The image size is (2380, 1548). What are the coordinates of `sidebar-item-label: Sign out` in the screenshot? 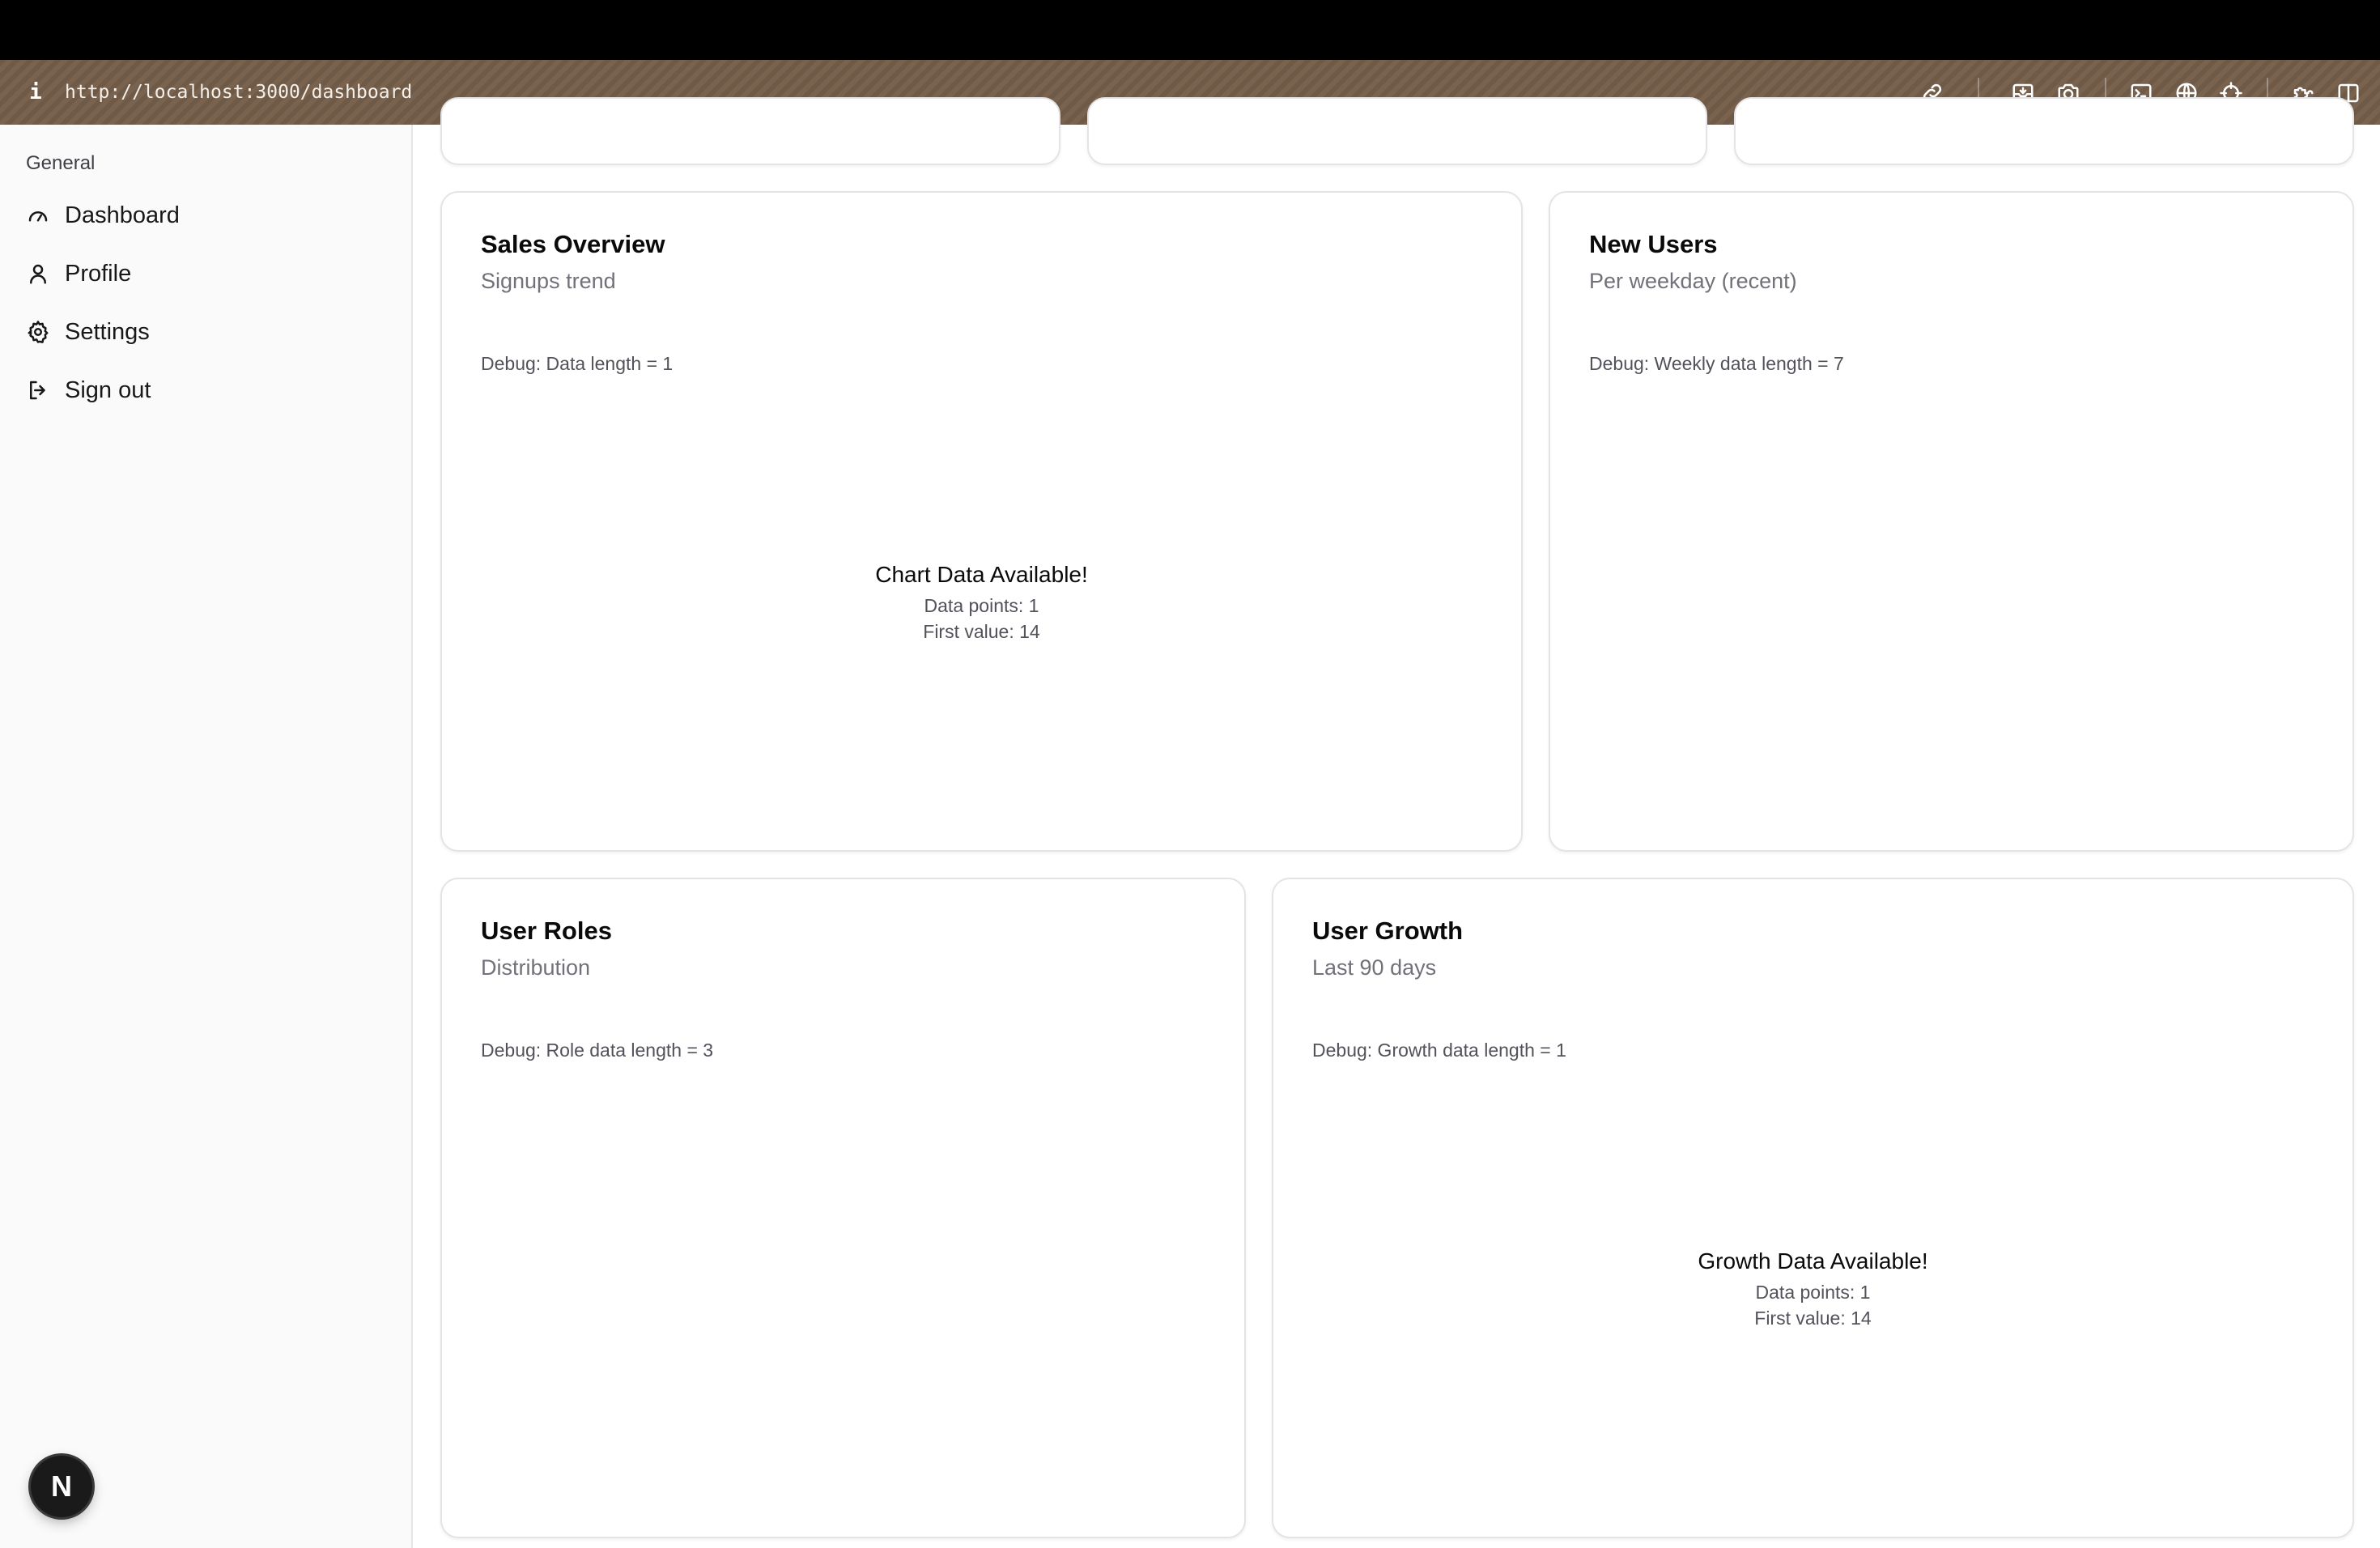 It's located at (108, 390).